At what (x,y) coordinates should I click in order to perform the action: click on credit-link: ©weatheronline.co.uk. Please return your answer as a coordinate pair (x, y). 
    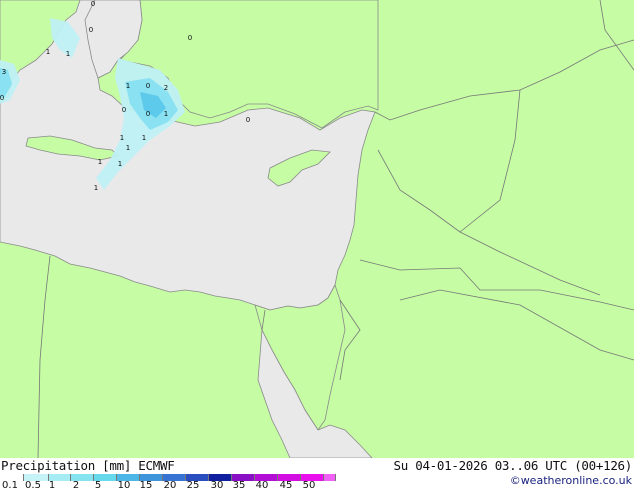
    Looking at the image, I should click on (571, 480).